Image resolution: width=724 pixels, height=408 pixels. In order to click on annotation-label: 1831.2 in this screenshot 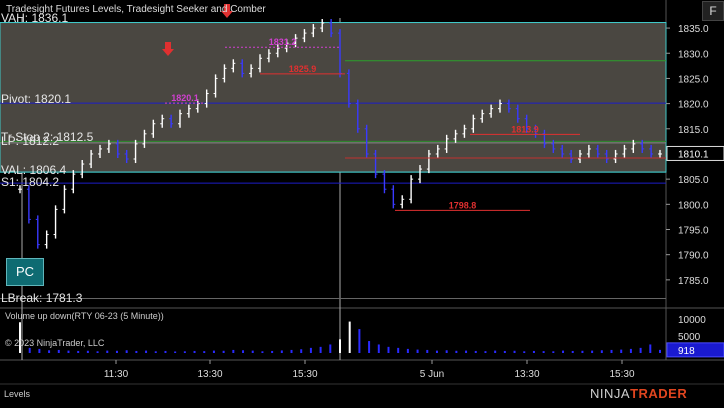, I will do `click(283, 42)`.